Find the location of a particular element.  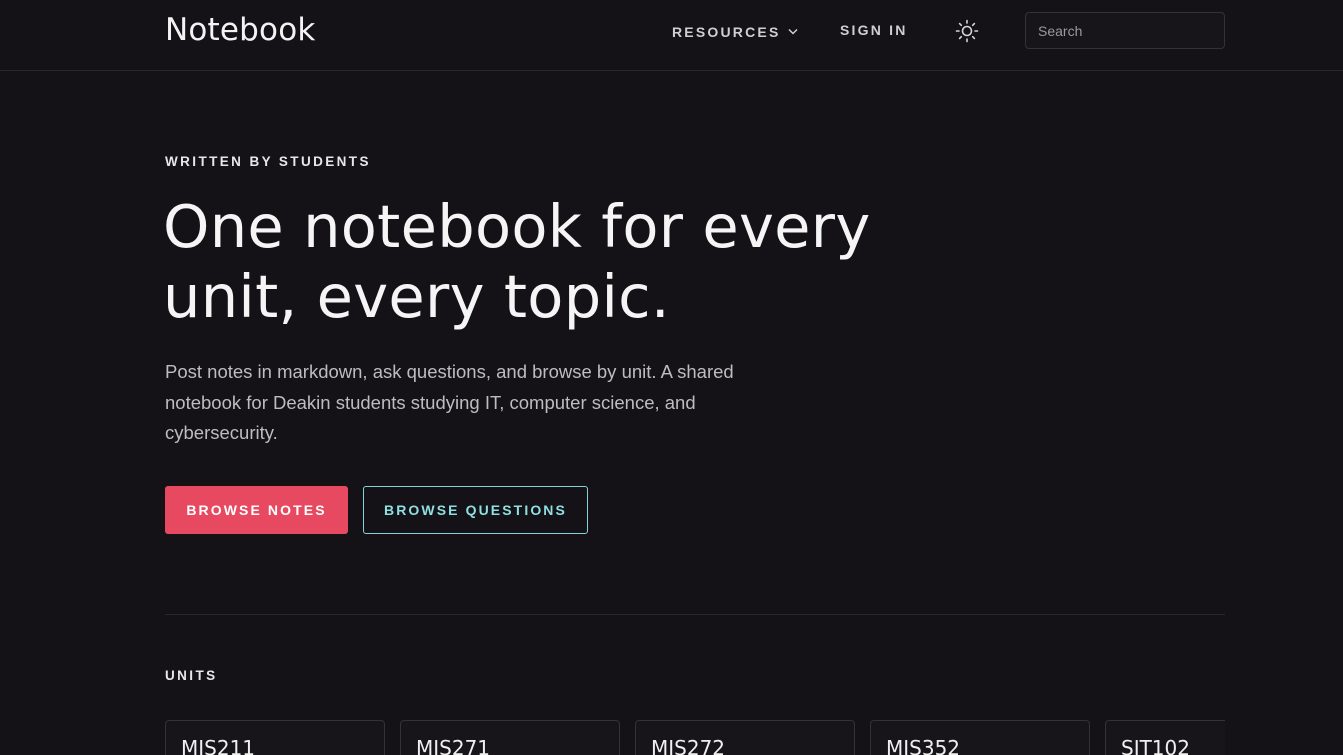

units-list: MIS211 MIS271 MIS272 MIS352 SIT102 is located at coordinates (695, 737).